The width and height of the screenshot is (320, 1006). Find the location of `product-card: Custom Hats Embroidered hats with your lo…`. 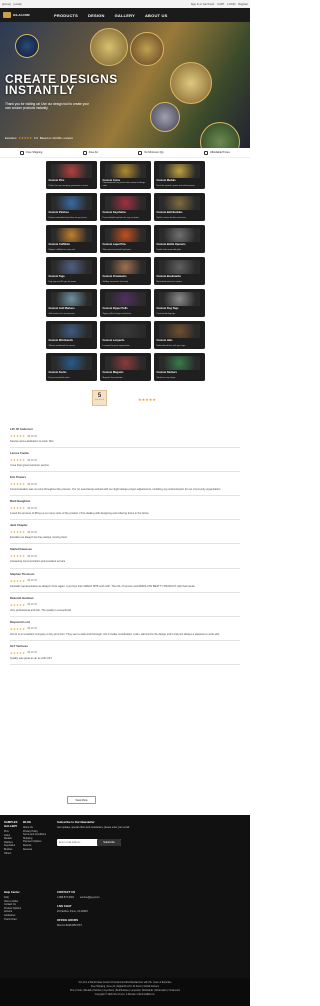

product-card: Custom Hats Embroidered hats with your lo… is located at coordinates (179, 335).